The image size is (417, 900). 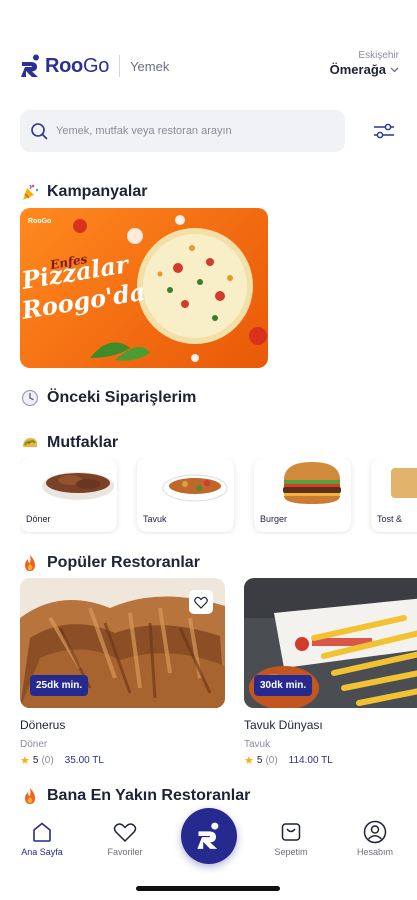 I want to click on campaigns-heading: Kampanyalar, so click(x=84, y=191).